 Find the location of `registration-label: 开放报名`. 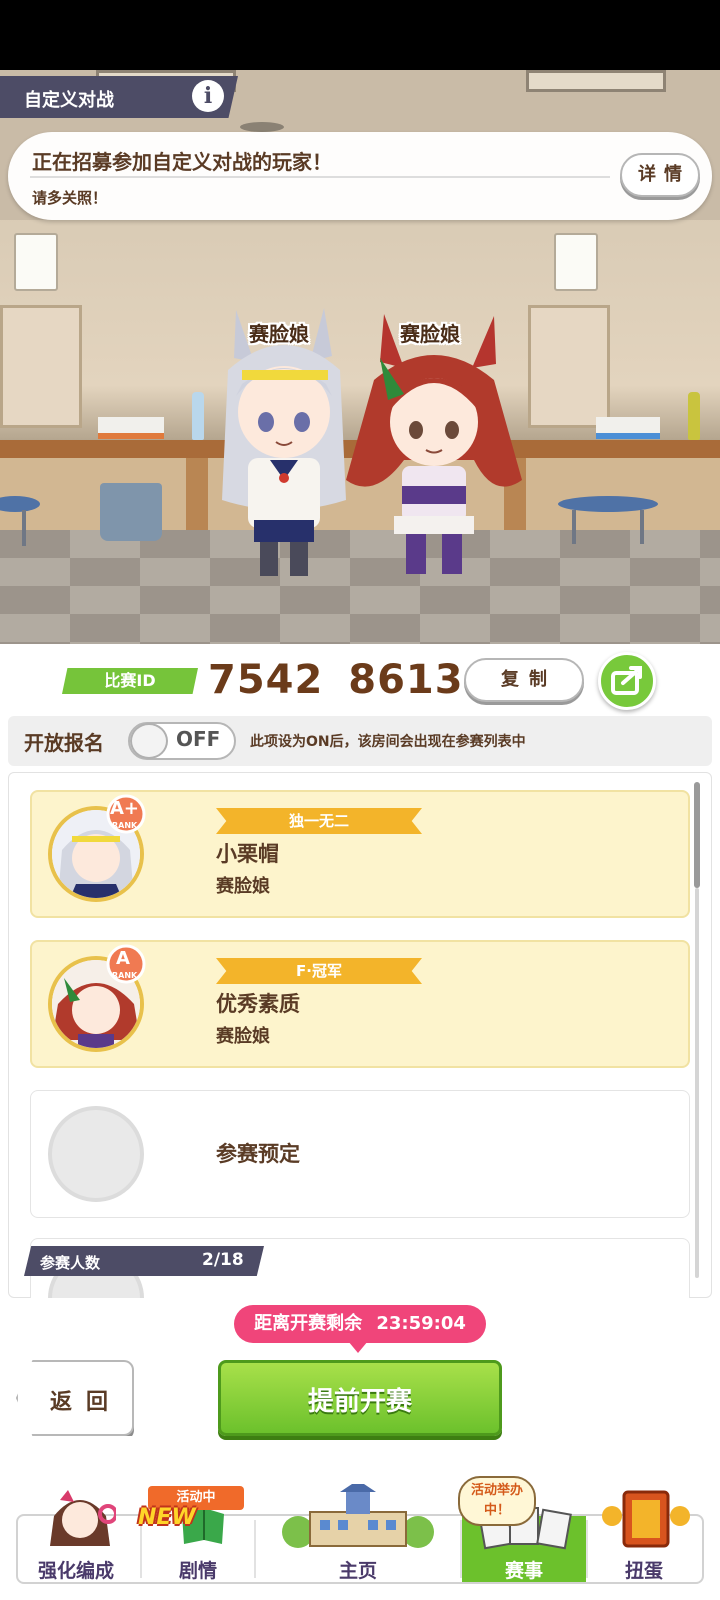

registration-label: 开放报名 is located at coordinates (64, 743).